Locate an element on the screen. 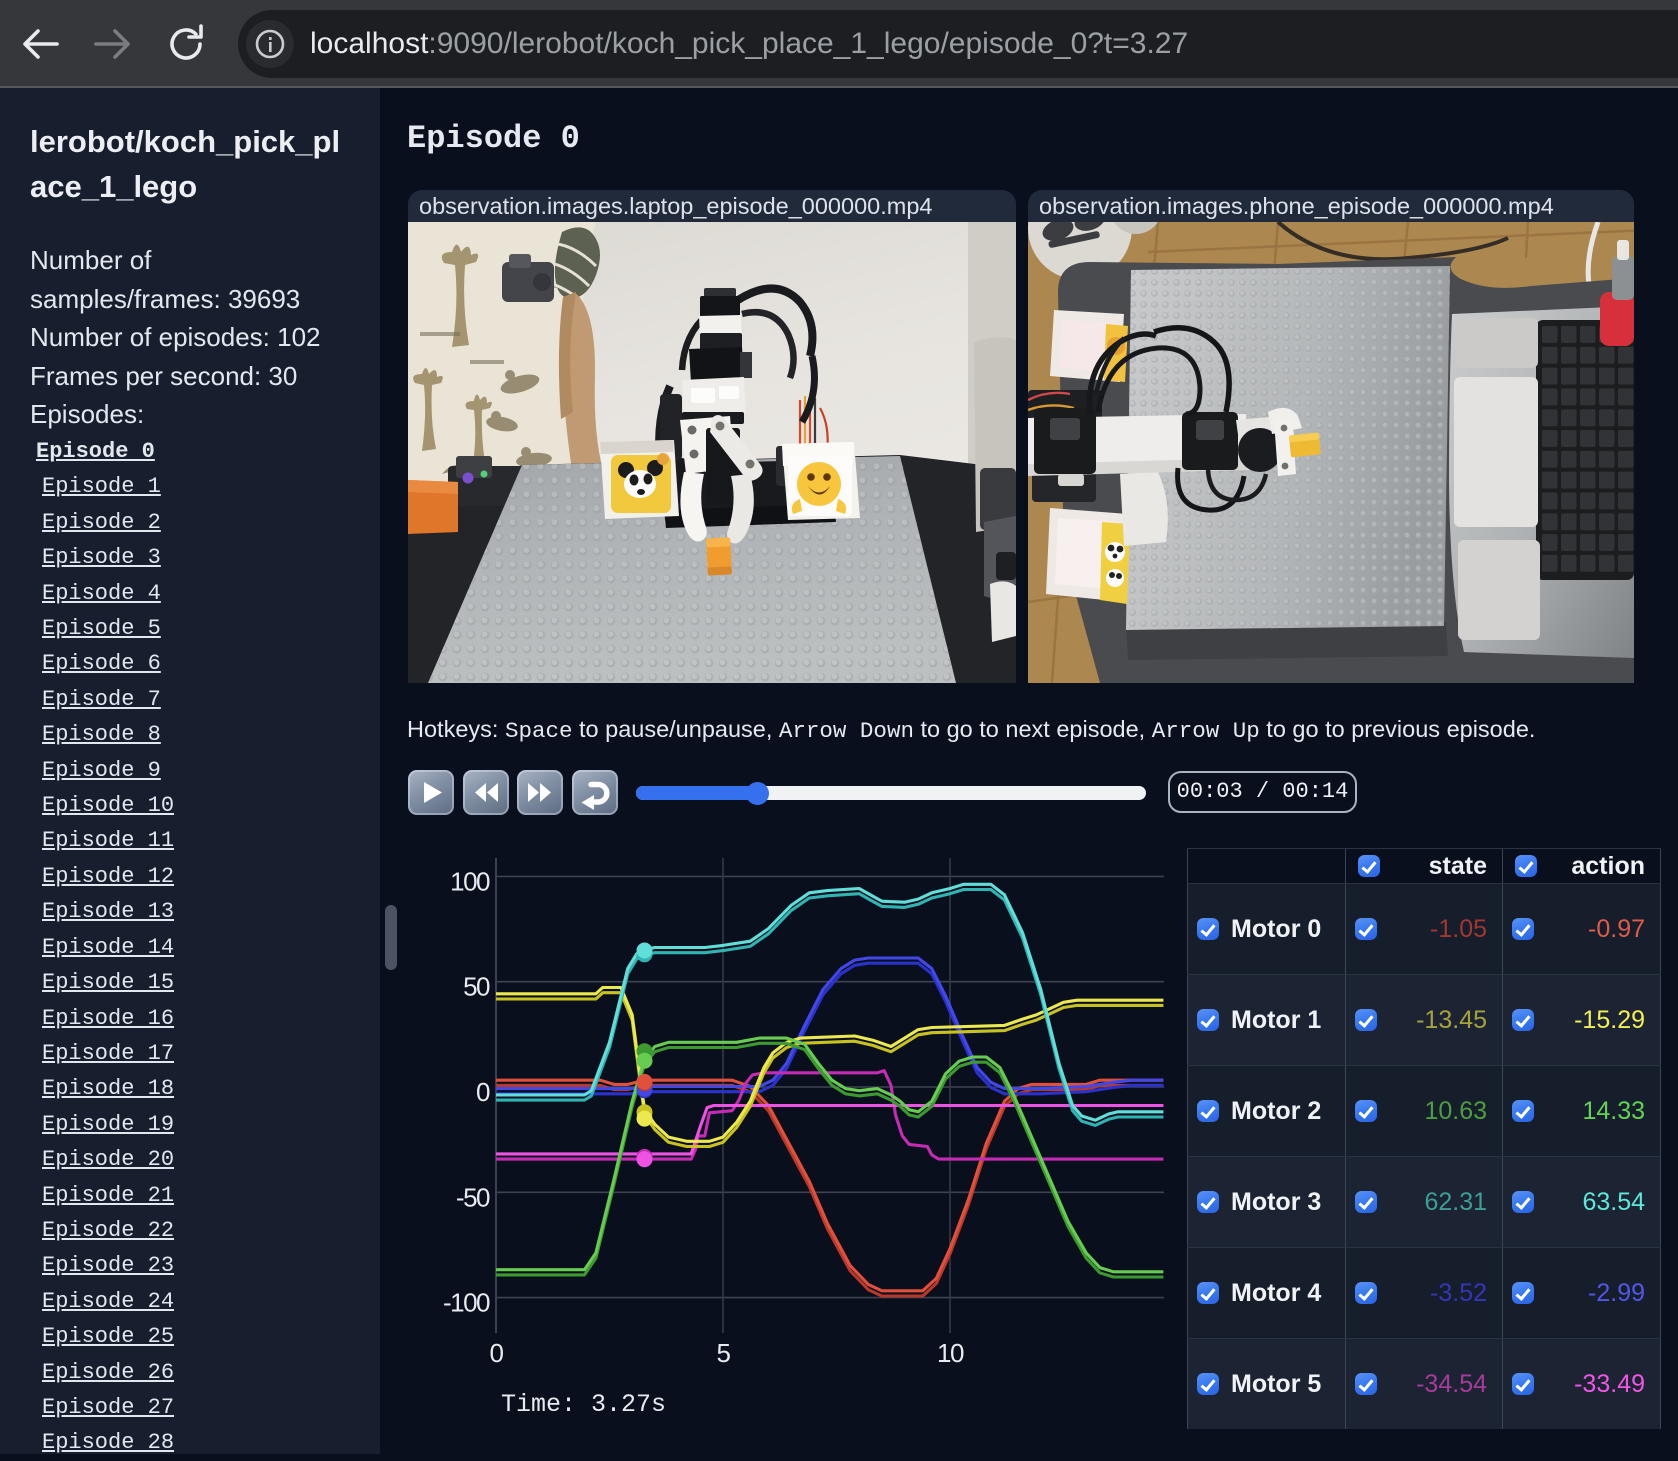 This screenshot has width=1678, height=1461. svg-text: 100 is located at coordinates (470, 881).